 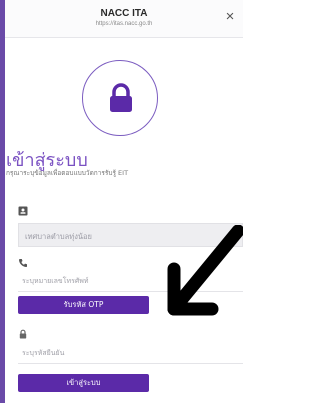 What do you see at coordinates (83, 383) in the screenshot?
I see `login-button: เข้าสู่ระบบ` at bounding box center [83, 383].